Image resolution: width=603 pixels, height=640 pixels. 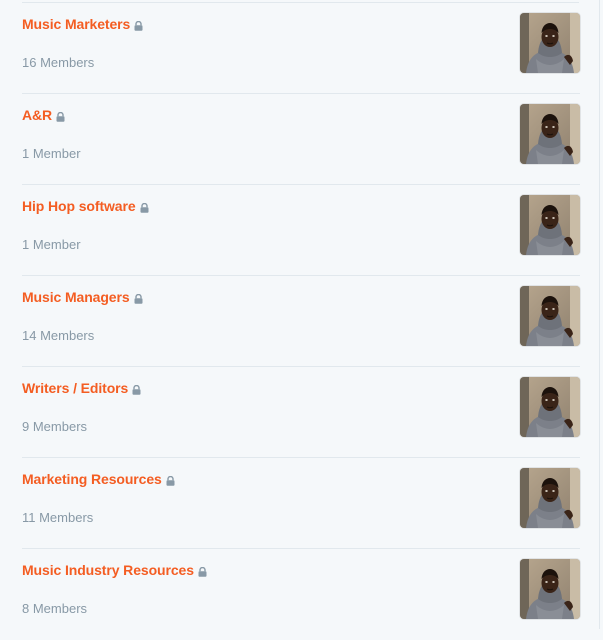 What do you see at coordinates (58, 62) in the screenshot?
I see `member-count: 16 Members` at bounding box center [58, 62].